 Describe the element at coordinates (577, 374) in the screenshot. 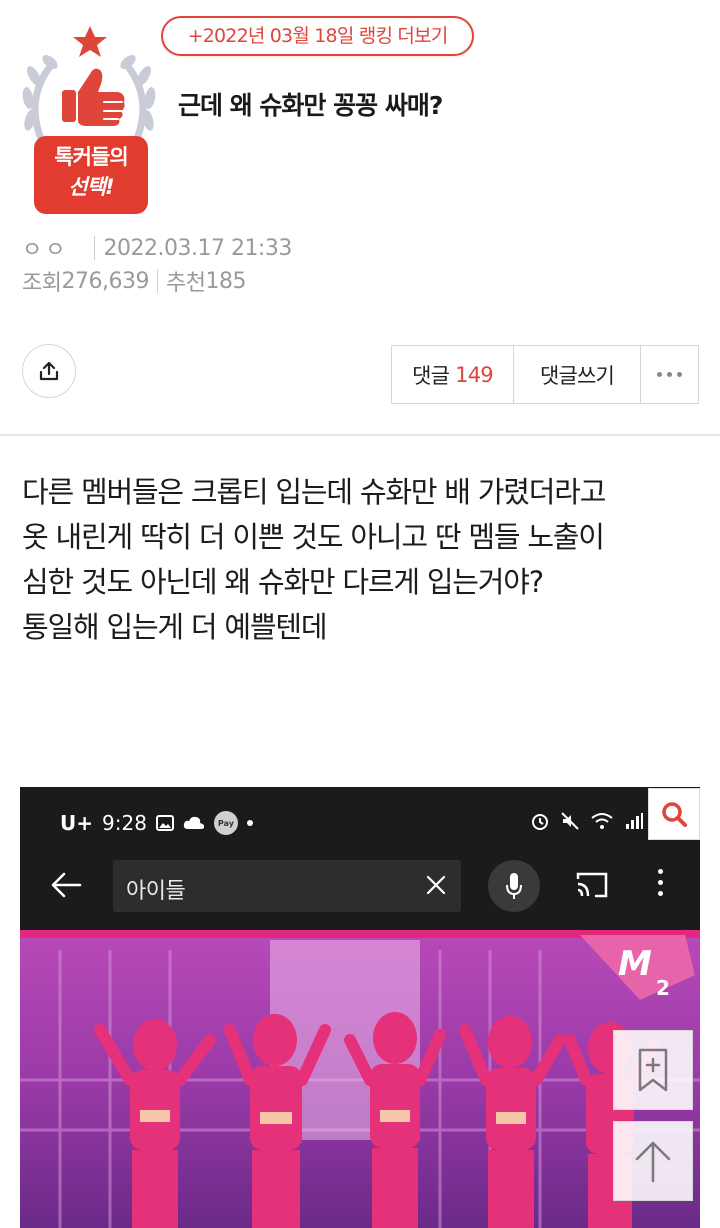

I see `write-comment-button: 댓글쓰기` at that location.